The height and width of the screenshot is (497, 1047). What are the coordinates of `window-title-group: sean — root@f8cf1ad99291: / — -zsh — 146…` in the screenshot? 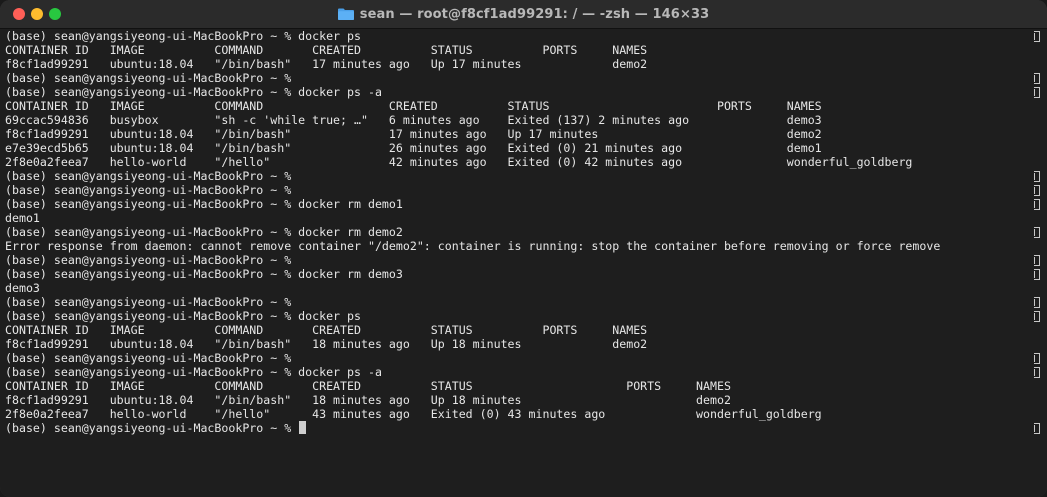 It's located at (523, 14).